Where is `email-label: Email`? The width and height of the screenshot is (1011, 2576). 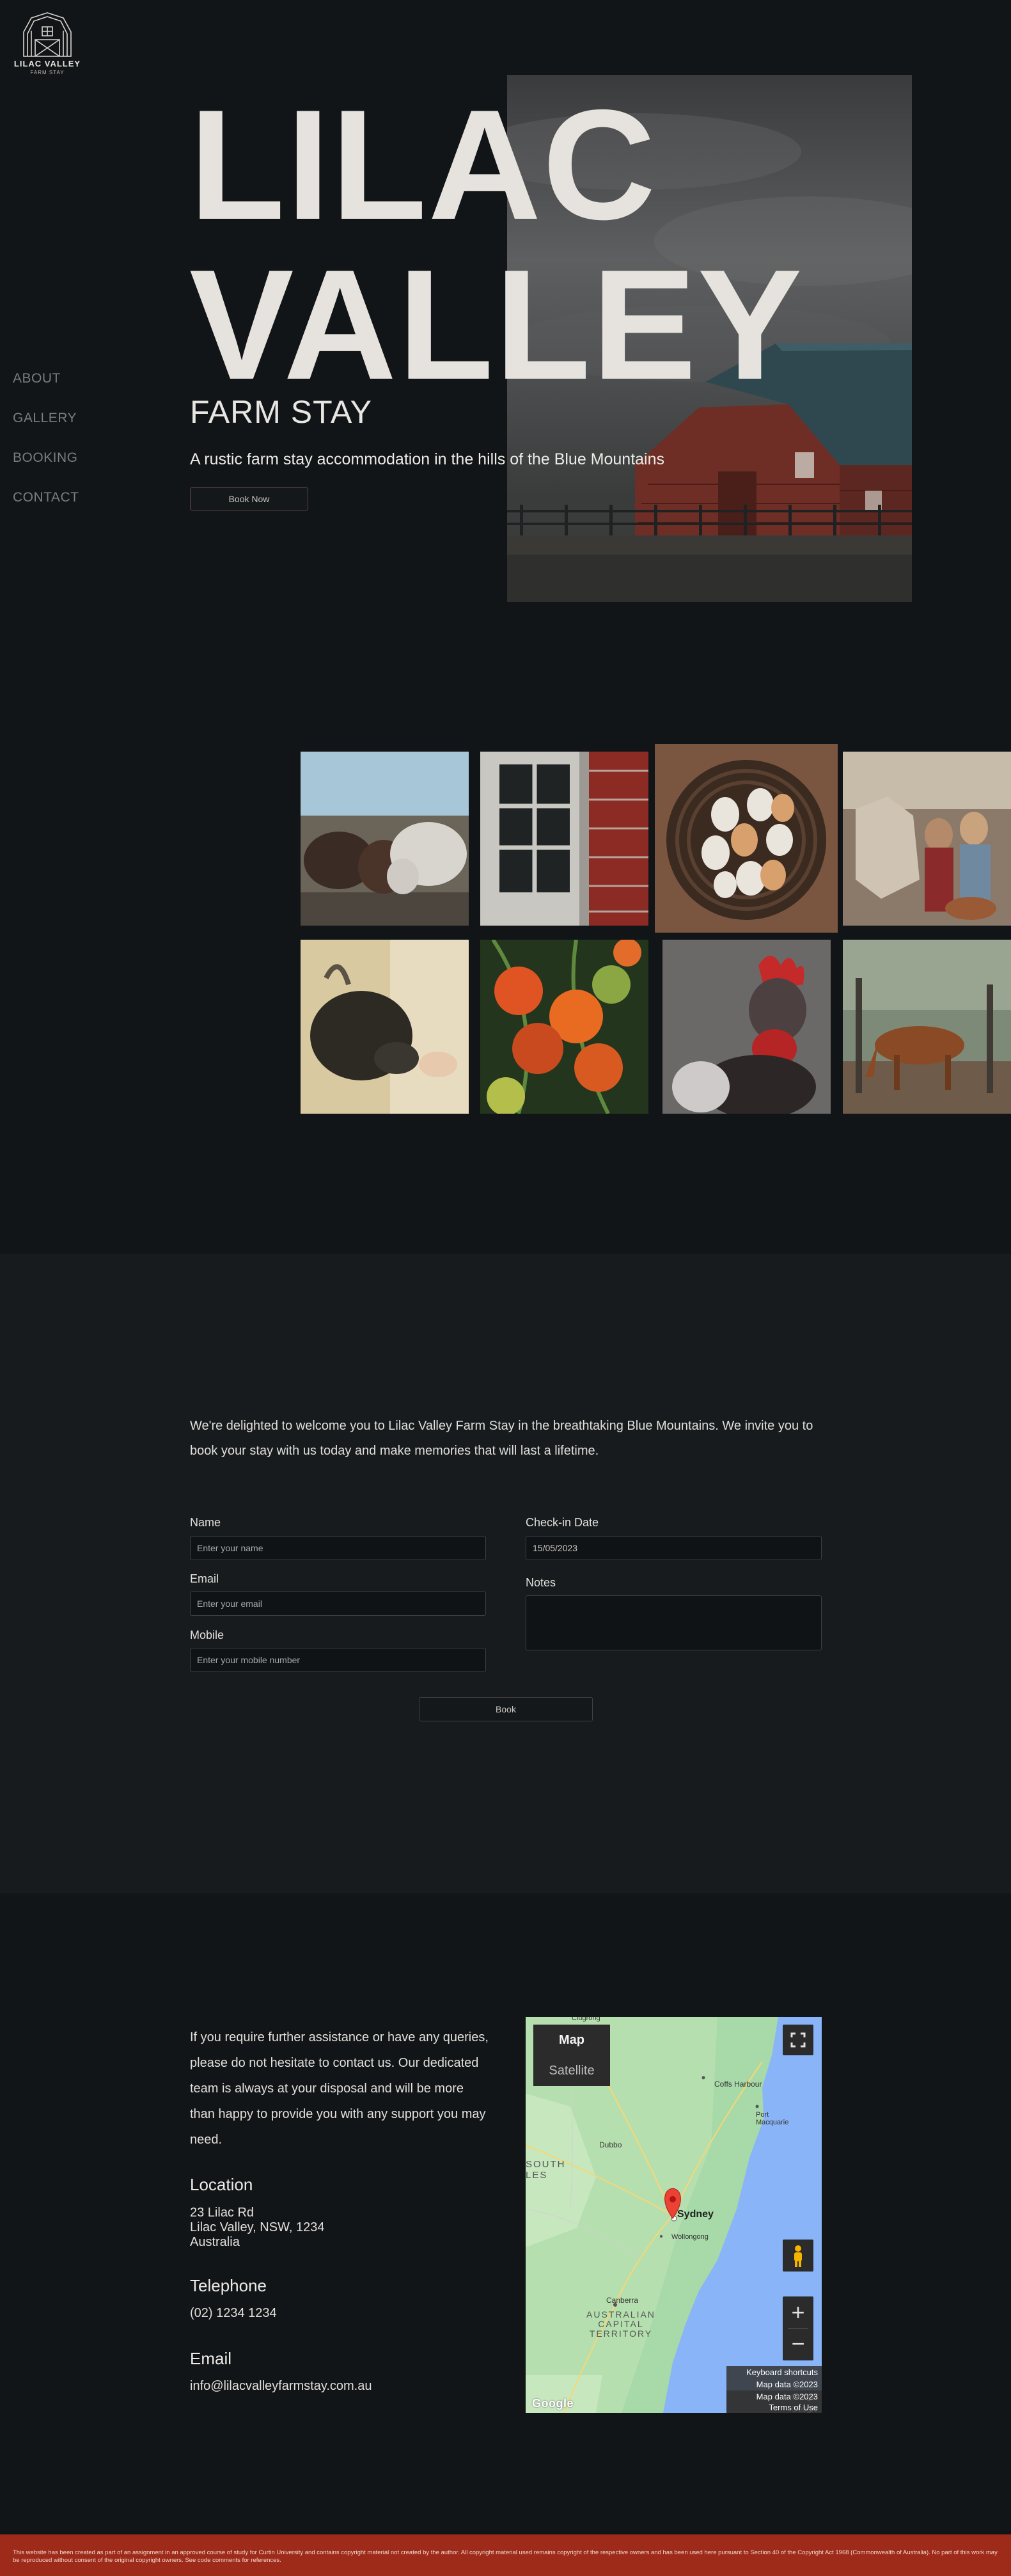 email-label: Email is located at coordinates (204, 1578).